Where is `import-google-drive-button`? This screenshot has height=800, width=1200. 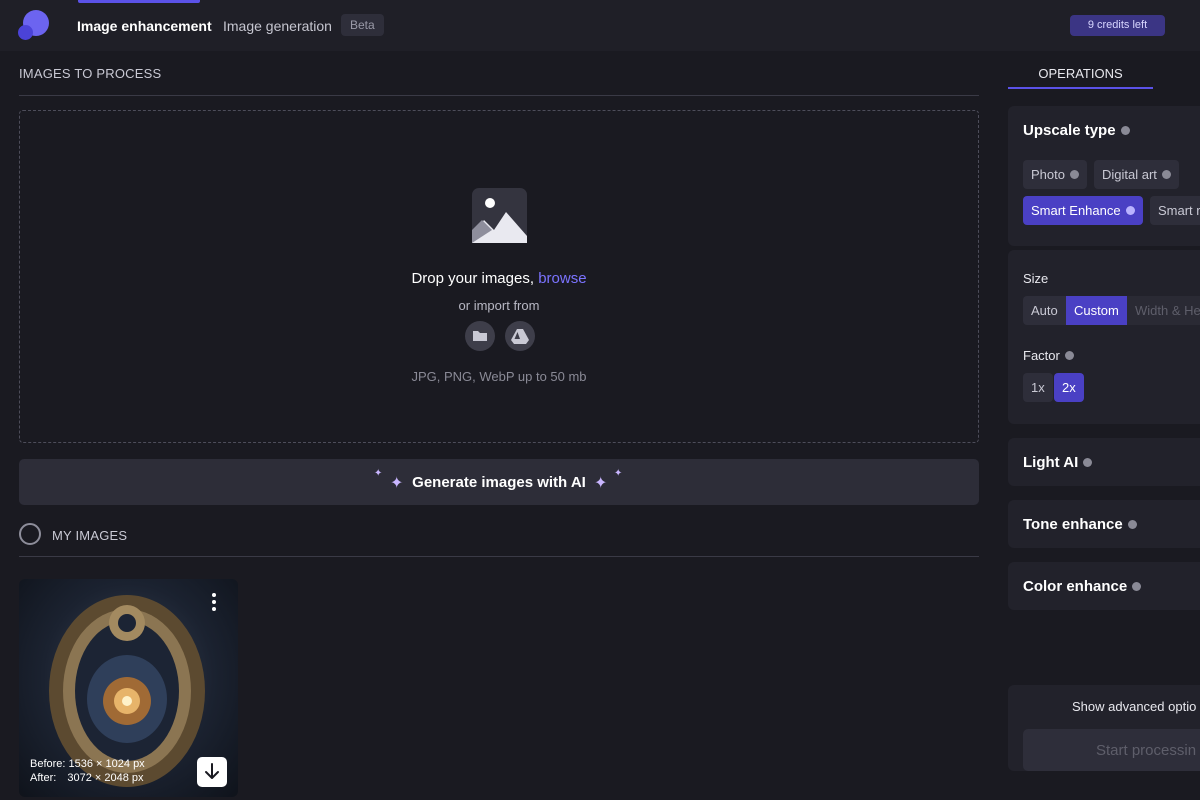
import-google-drive-button is located at coordinates (520, 336).